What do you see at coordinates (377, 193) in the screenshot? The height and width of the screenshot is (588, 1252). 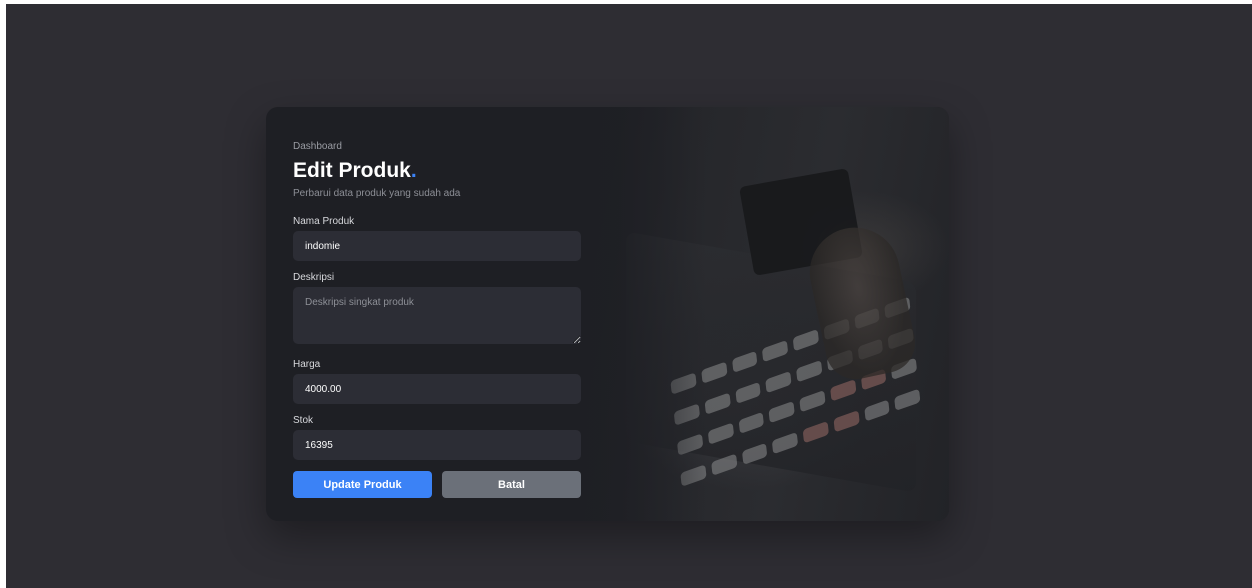 I see `page-subtitle: Perbarui data produk yang sudah ada` at bounding box center [377, 193].